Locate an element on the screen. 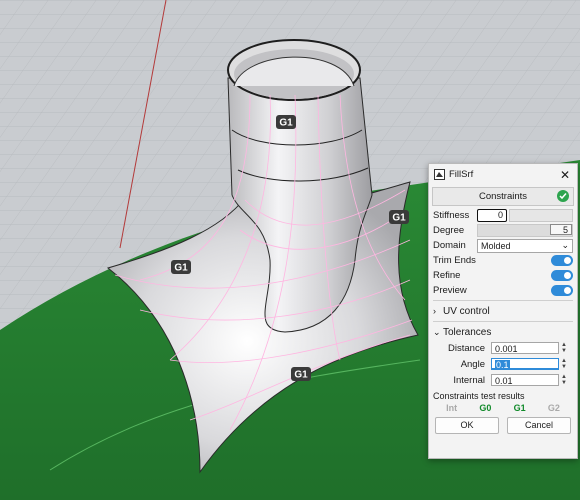 This screenshot has height=500, width=580. domain-row: Domain Molded ⌄ is located at coordinates (503, 245).